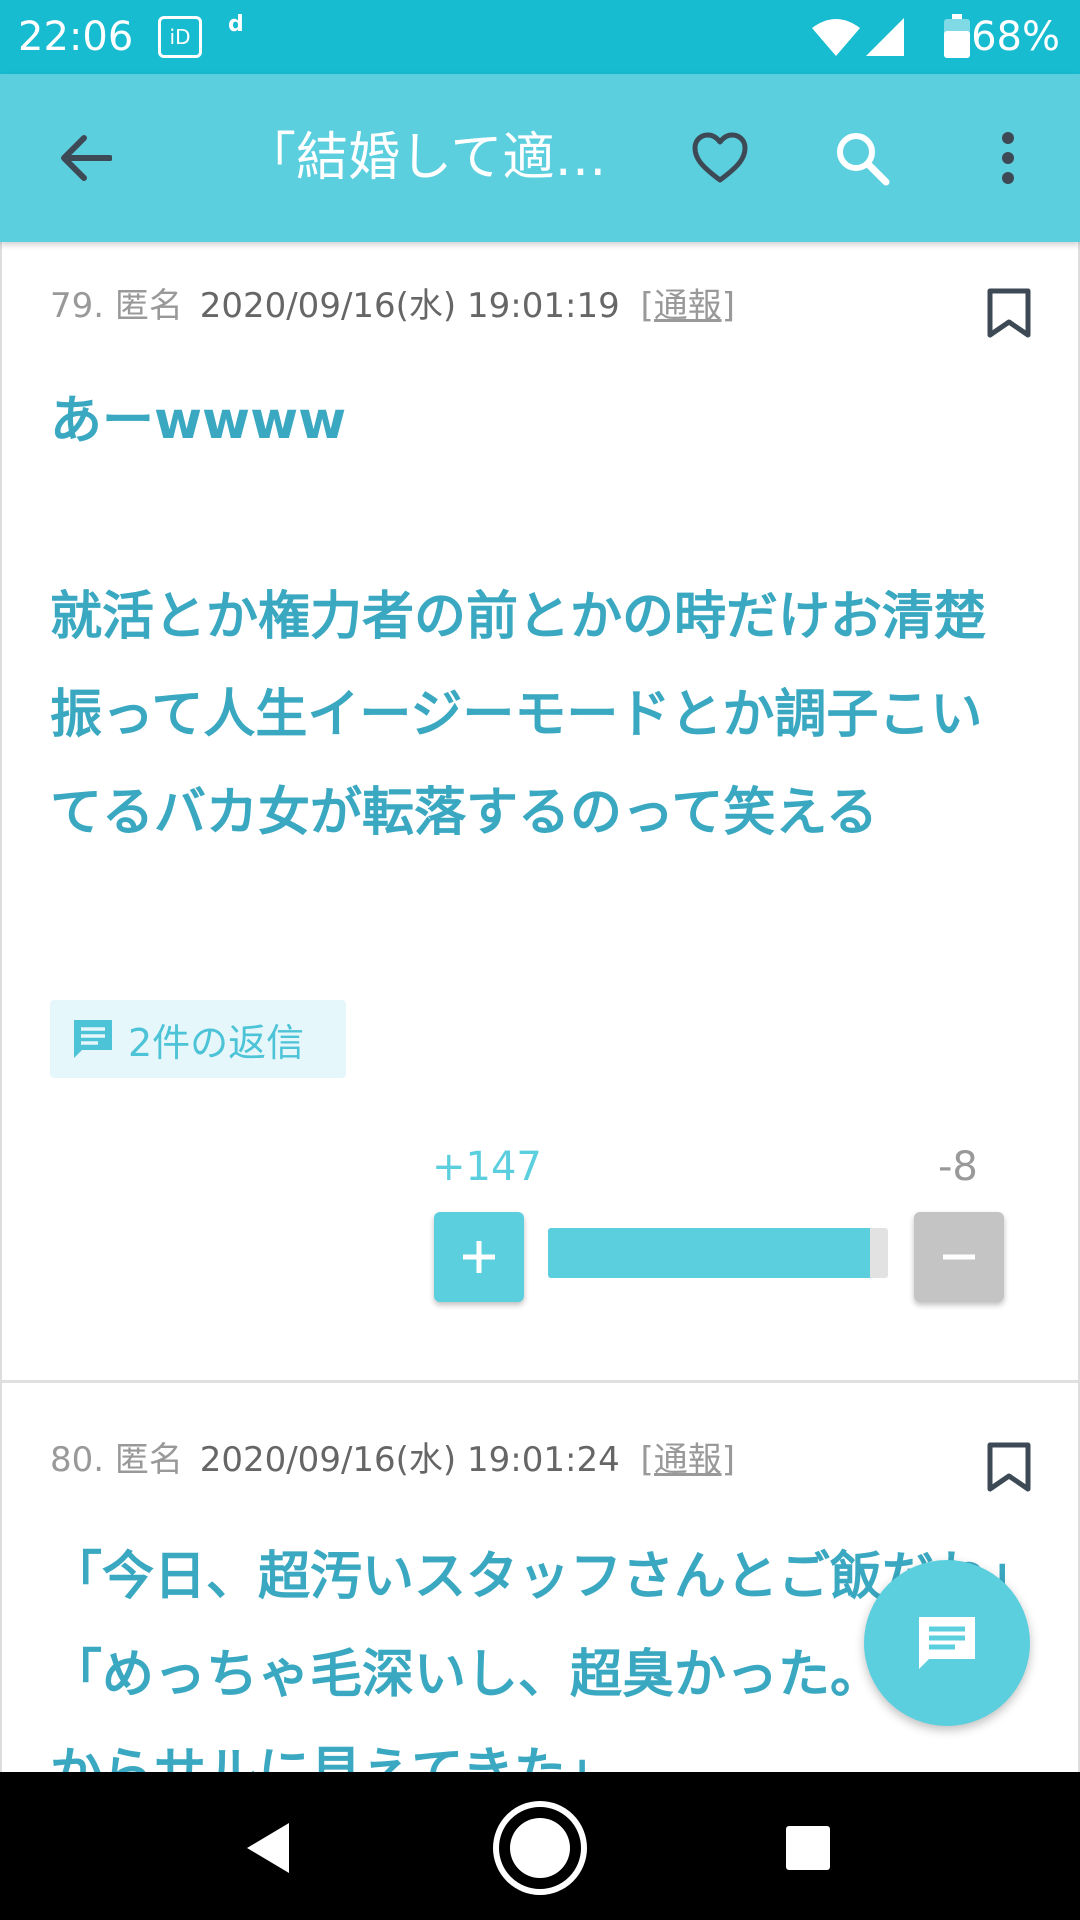  I want to click on plus-vote-count: +147, so click(487, 1167).